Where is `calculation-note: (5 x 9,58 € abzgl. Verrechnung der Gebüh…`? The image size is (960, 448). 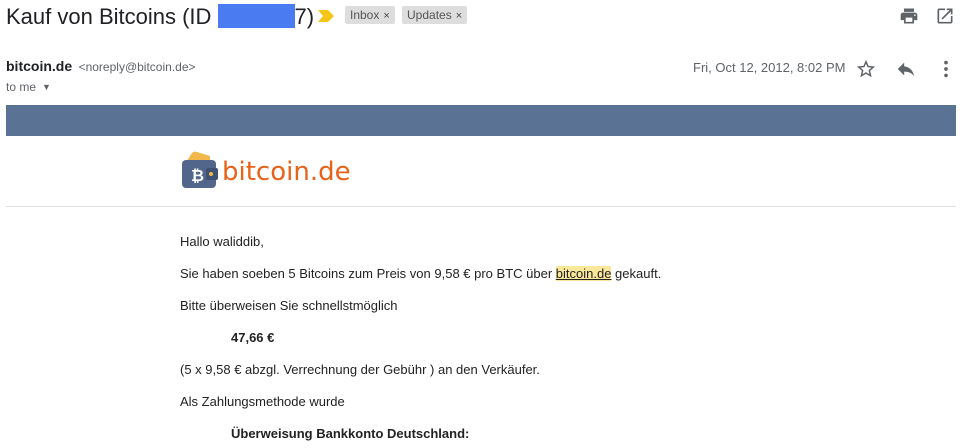 calculation-note: (5 x 9,58 € abzgl. Verrechnung der Gebüh… is located at coordinates (360, 369).